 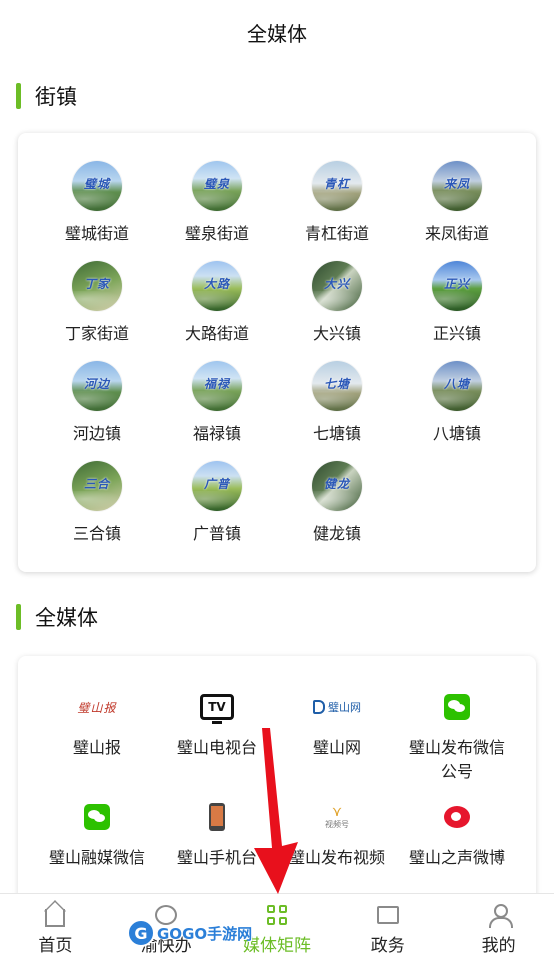 I want to click on media-label: 璧山电视台, so click(x=216, y=747).